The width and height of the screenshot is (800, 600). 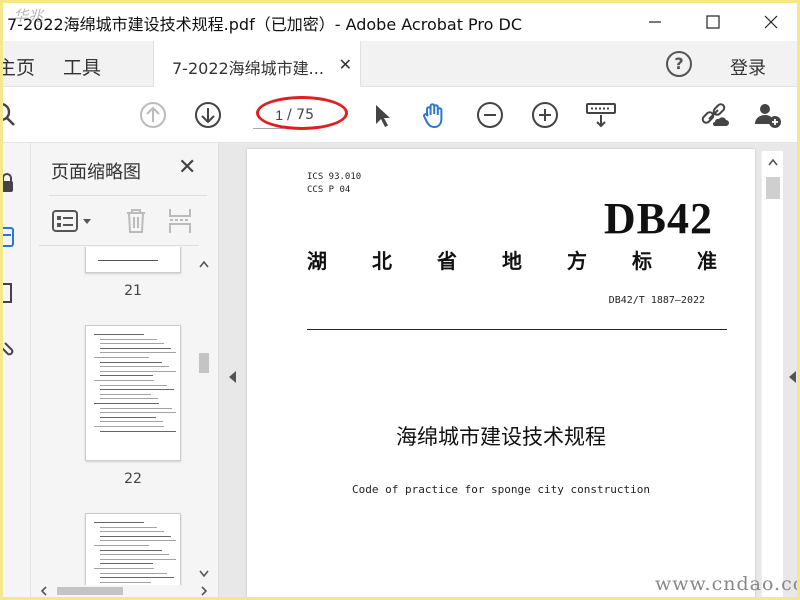 What do you see at coordinates (400, 64) in the screenshot?
I see `tab-bar: 主页 工具 7-2022海绵城市建... ✕ ? 登录` at bounding box center [400, 64].